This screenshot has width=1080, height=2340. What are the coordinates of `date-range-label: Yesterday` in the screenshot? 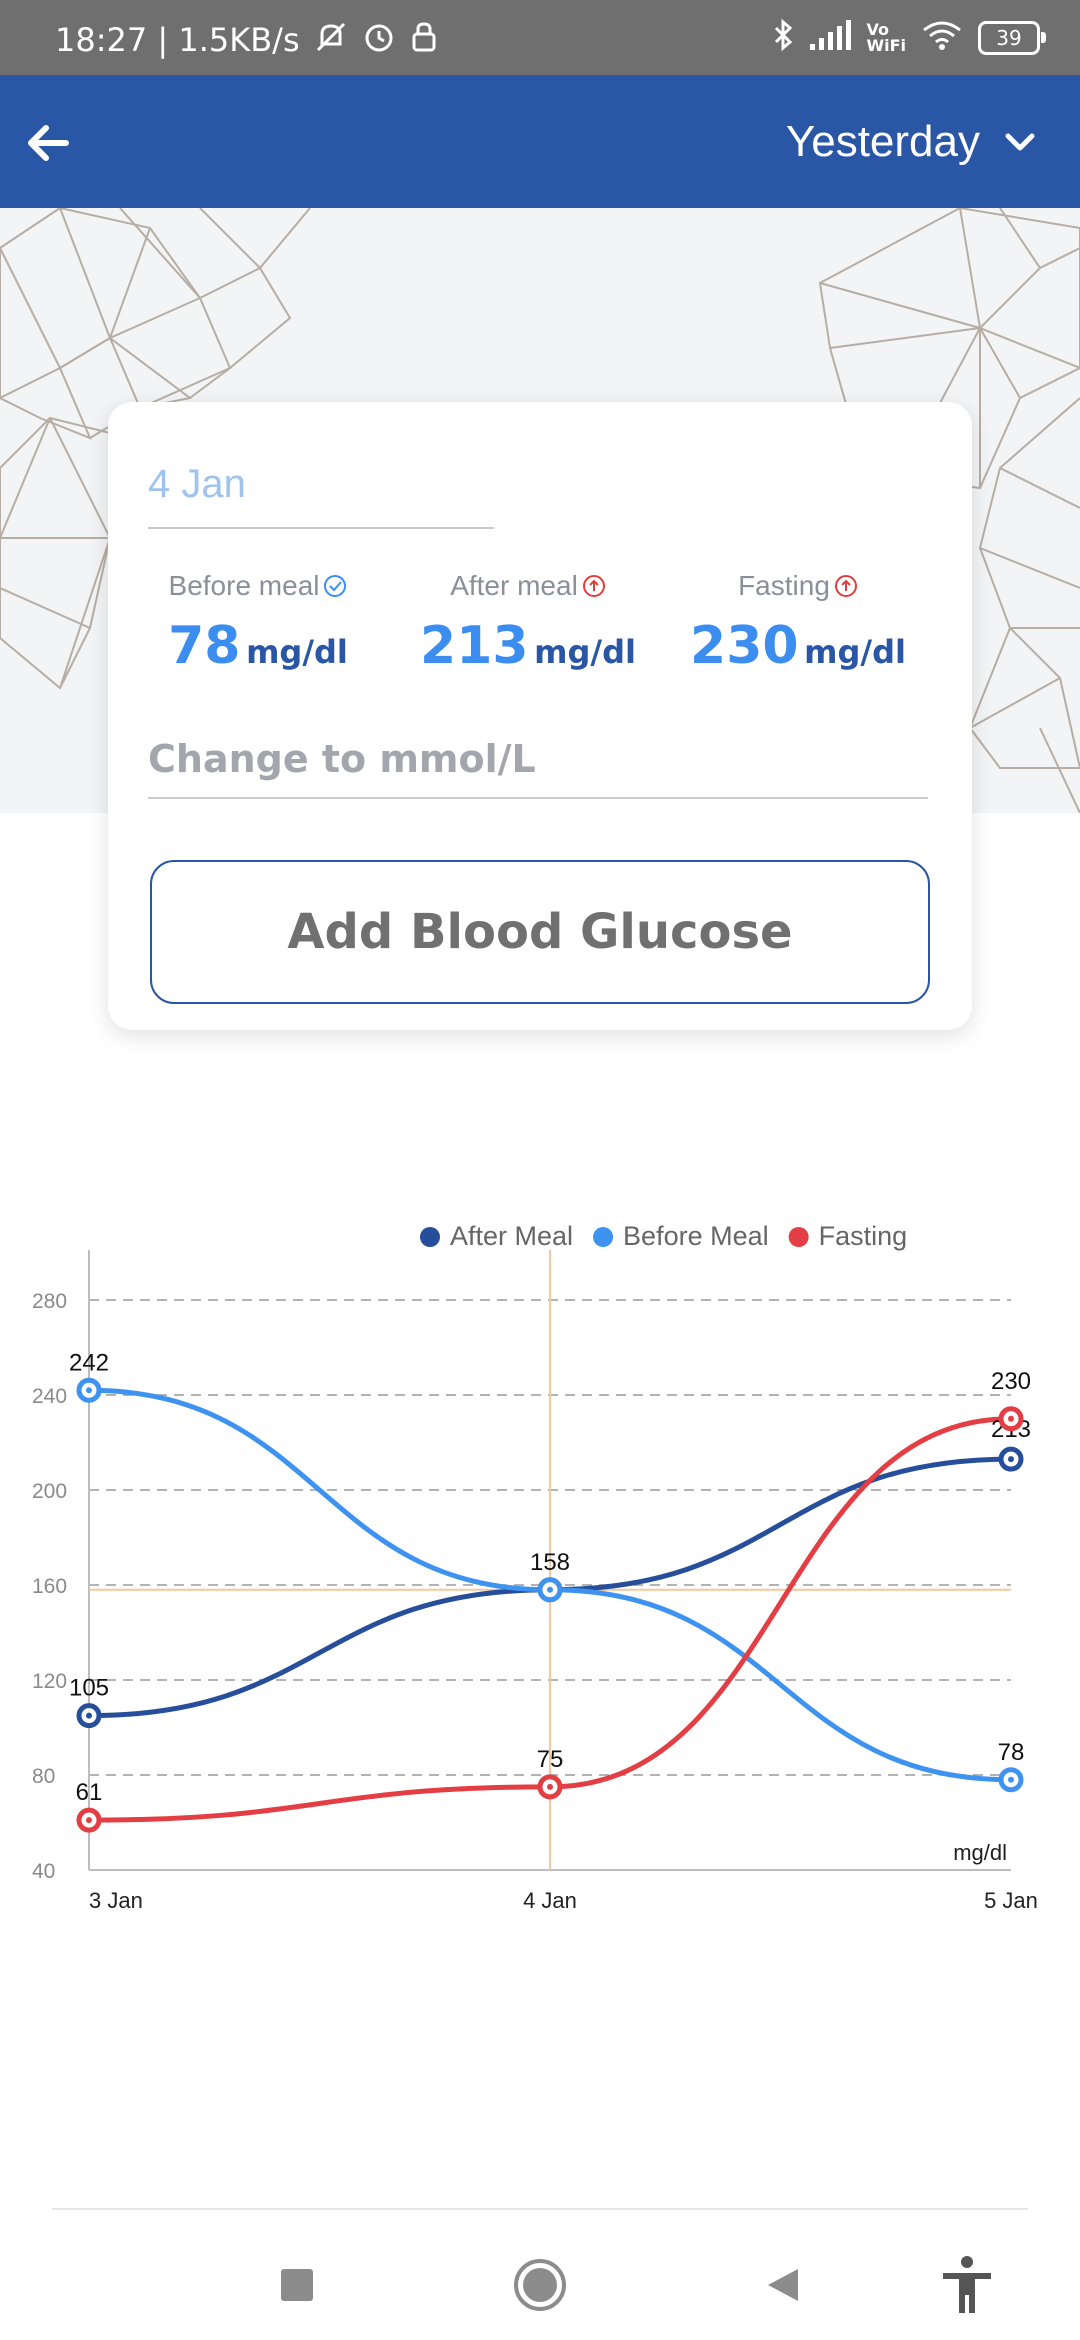 It's located at (882, 141).